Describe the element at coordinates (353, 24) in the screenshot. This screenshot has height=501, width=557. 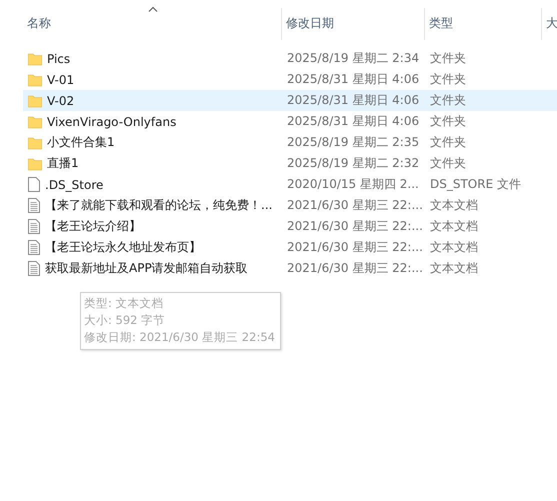
I see `column-header: 修改日期` at that location.